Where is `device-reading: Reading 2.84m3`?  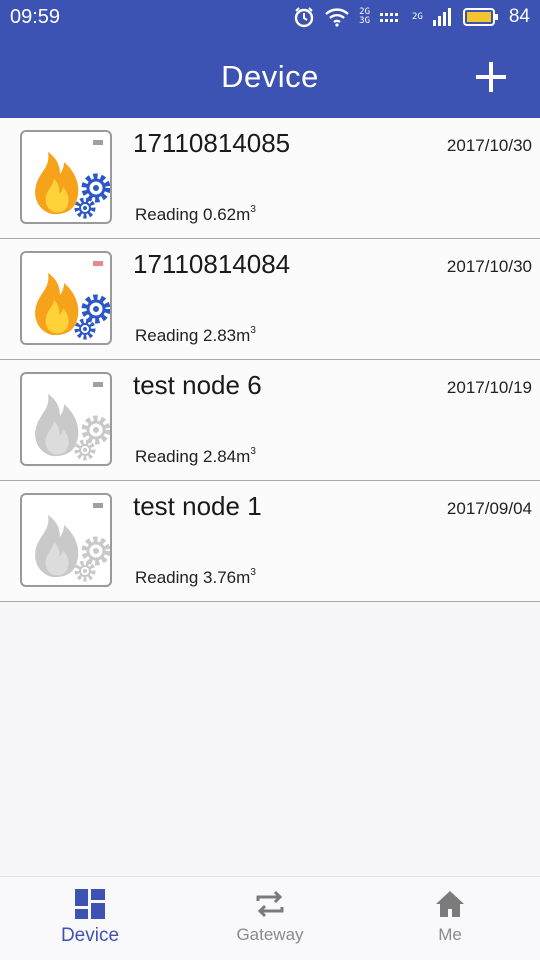
device-reading: Reading 2.84m3 is located at coordinates (195, 456).